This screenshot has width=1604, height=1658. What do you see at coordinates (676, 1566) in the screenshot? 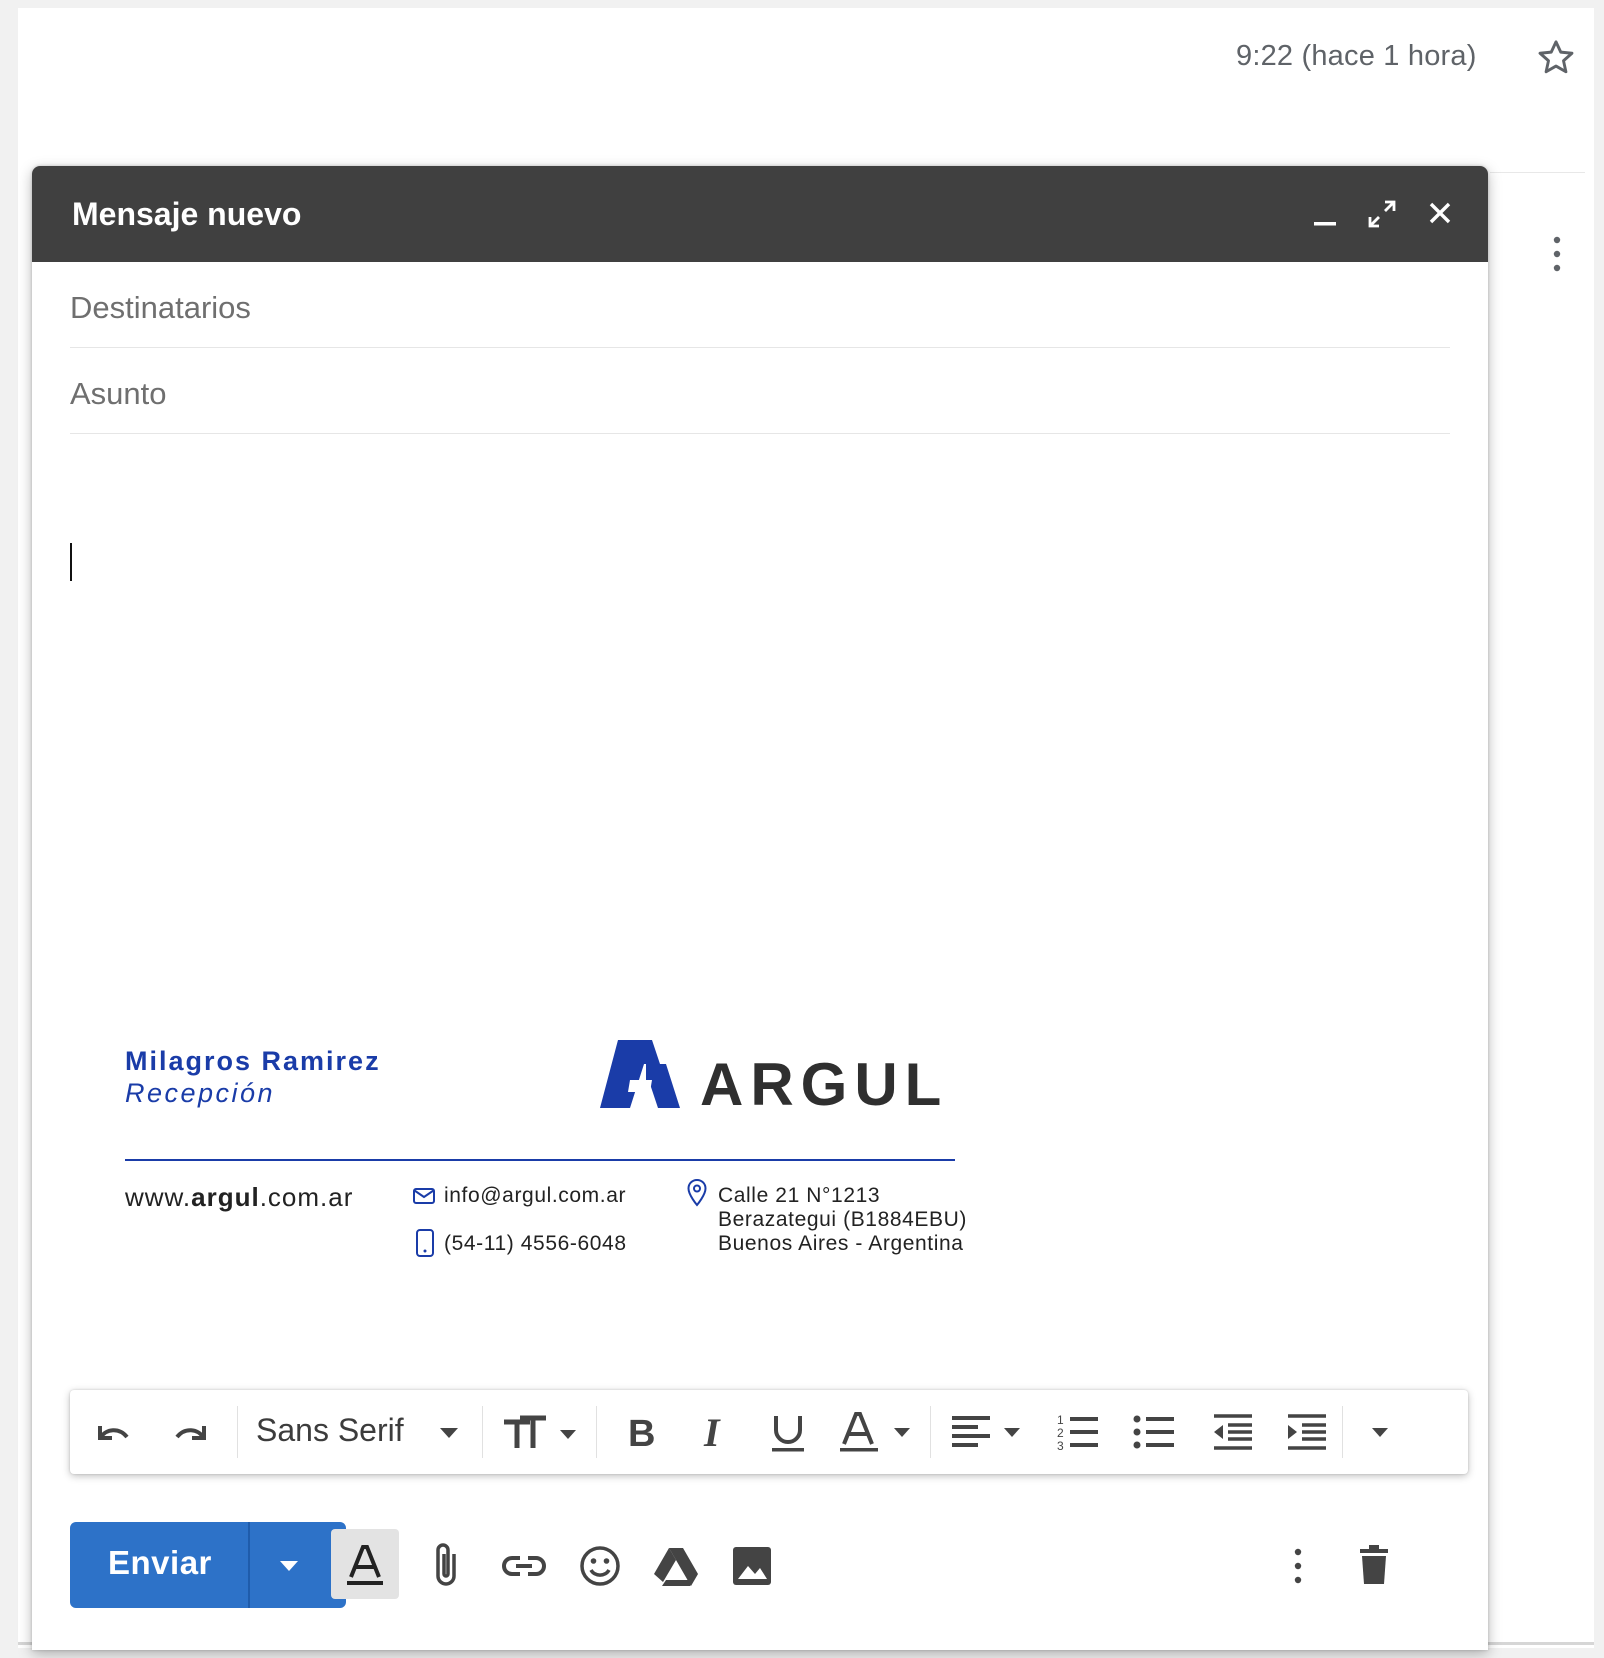
I see `drive-icon` at bounding box center [676, 1566].